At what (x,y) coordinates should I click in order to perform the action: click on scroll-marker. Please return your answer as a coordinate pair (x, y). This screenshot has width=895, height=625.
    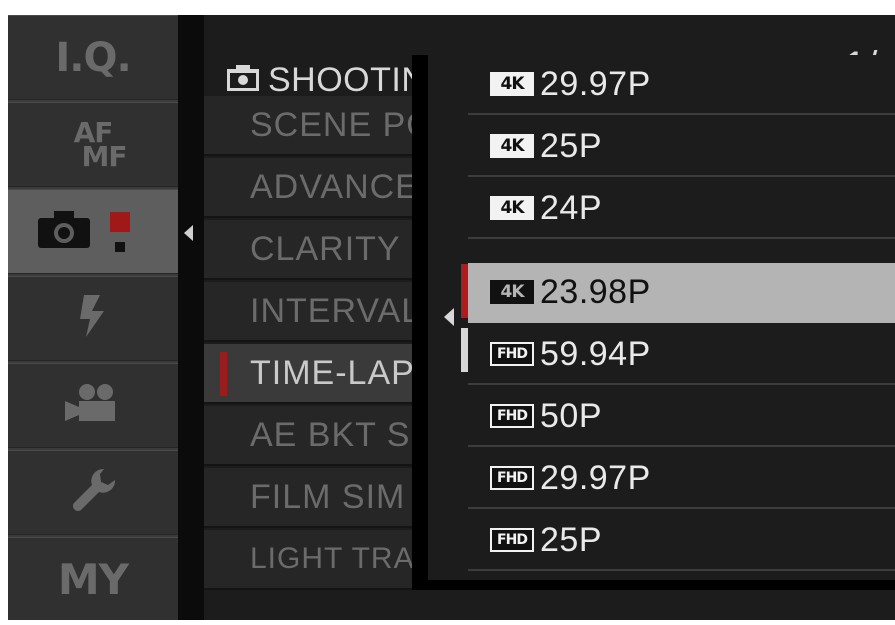
    Looking at the image, I should click on (464, 350).